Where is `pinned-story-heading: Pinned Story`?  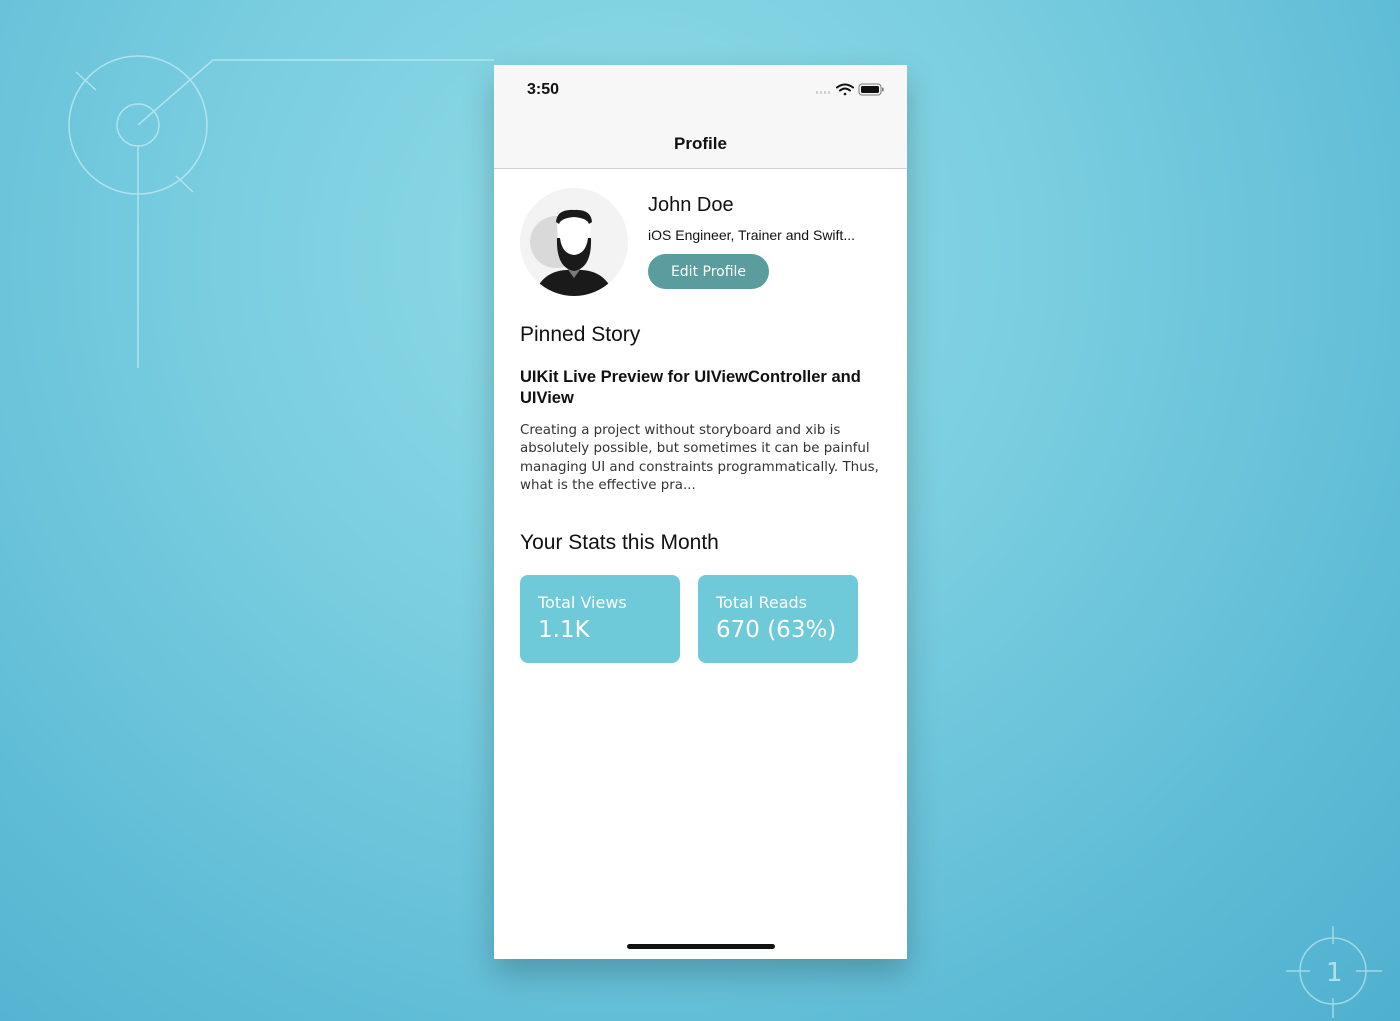 pinned-story-heading: Pinned Story is located at coordinates (580, 334).